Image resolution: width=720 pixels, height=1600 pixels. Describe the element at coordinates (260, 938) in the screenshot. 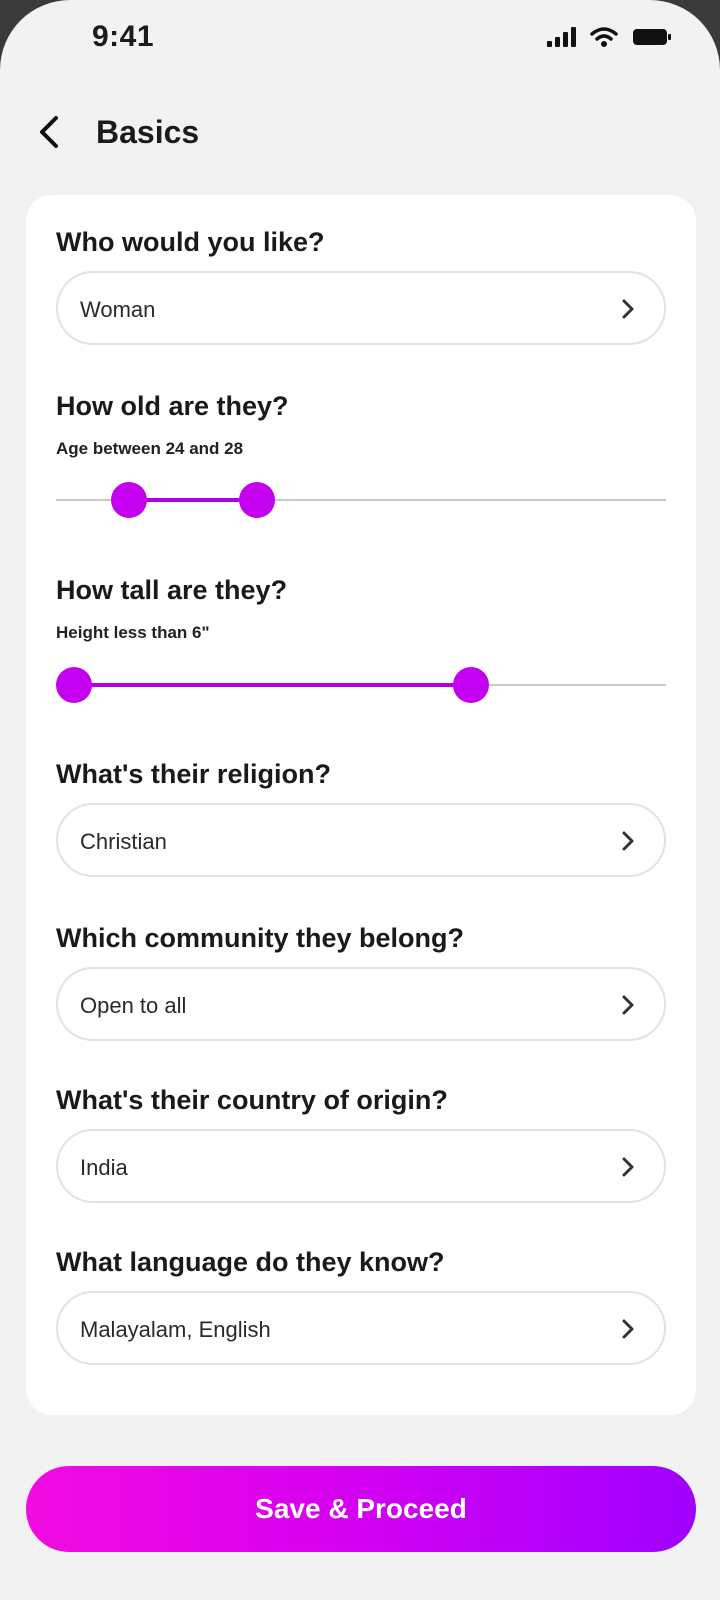

I see `community-question: Which community they belong?` at that location.